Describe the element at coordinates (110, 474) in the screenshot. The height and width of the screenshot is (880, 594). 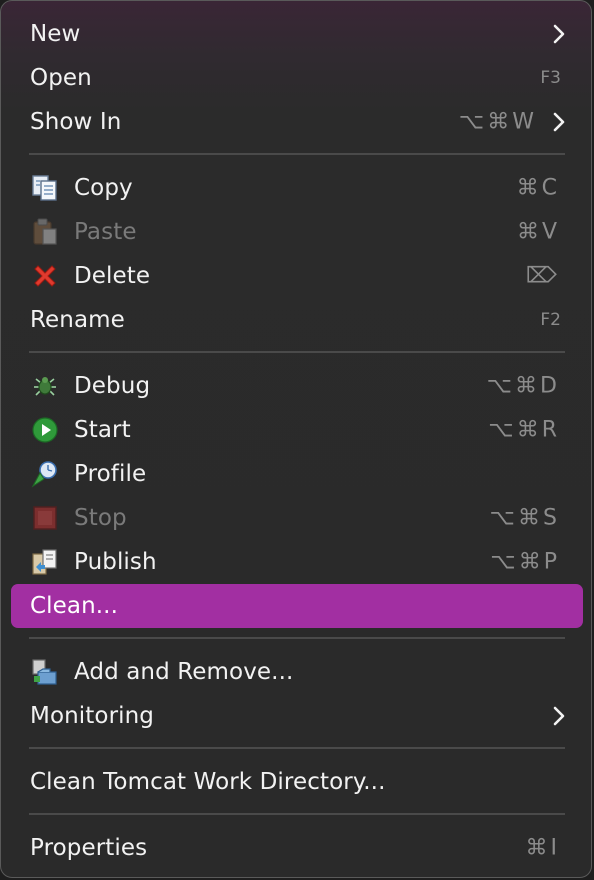
I see `menu-item-label: Profile` at that location.